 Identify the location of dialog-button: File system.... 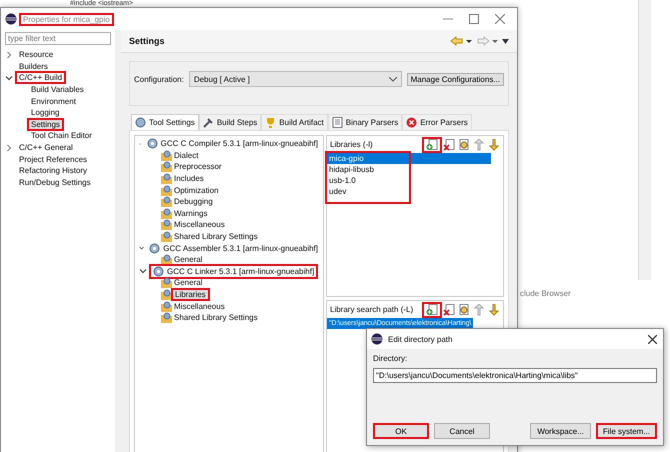
(626, 431).